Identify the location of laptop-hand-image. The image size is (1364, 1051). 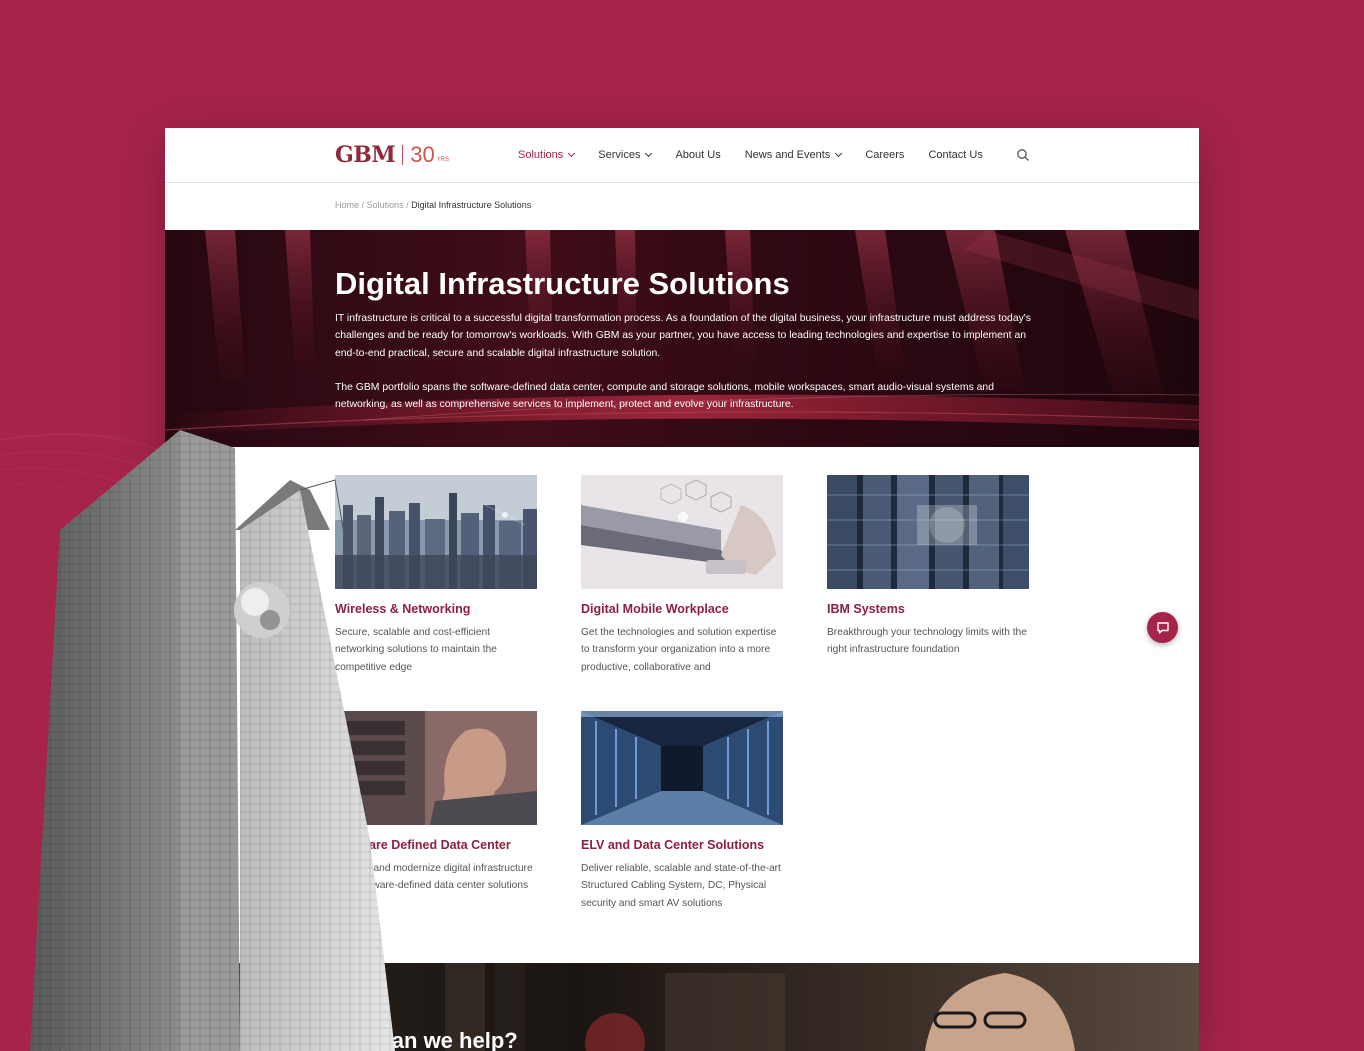
(682, 532).